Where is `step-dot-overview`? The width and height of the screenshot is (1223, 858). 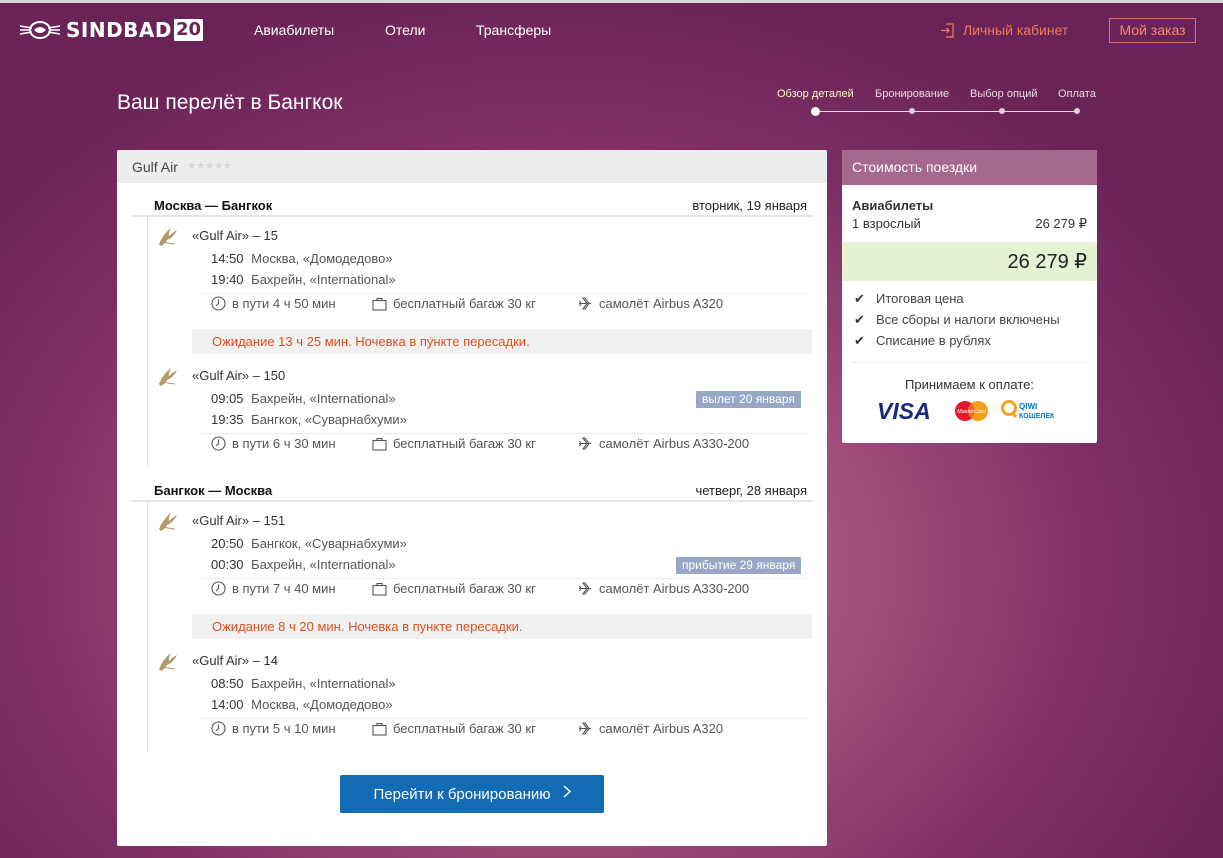 step-dot-overview is located at coordinates (815, 111).